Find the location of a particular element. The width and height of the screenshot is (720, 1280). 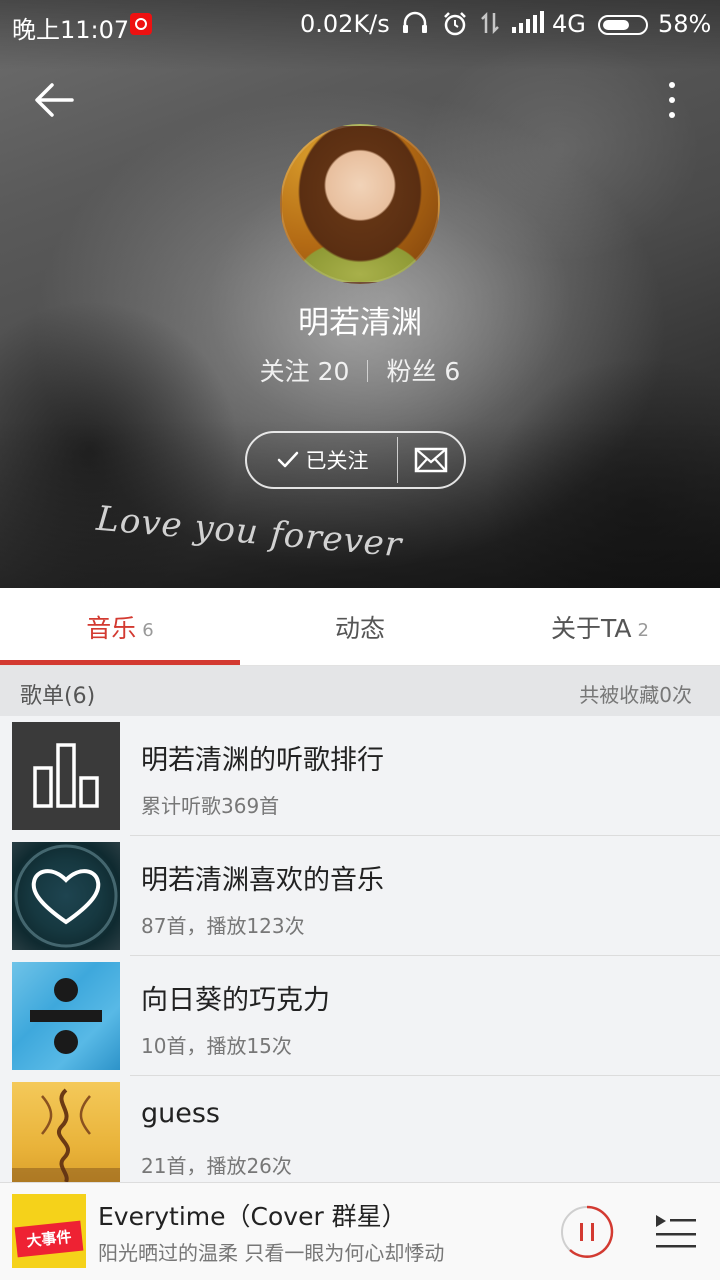

alarm-icon is located at coordinates (455, 27).